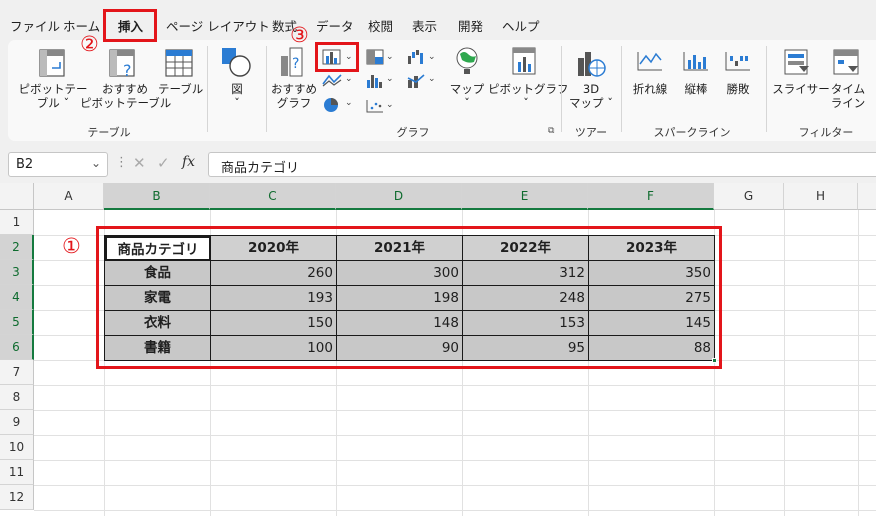 This screenshot has width=876, height=516. Describe the element at coordinates (17, 222) in the screenshot. I see `row-header-1: 1` at that location.